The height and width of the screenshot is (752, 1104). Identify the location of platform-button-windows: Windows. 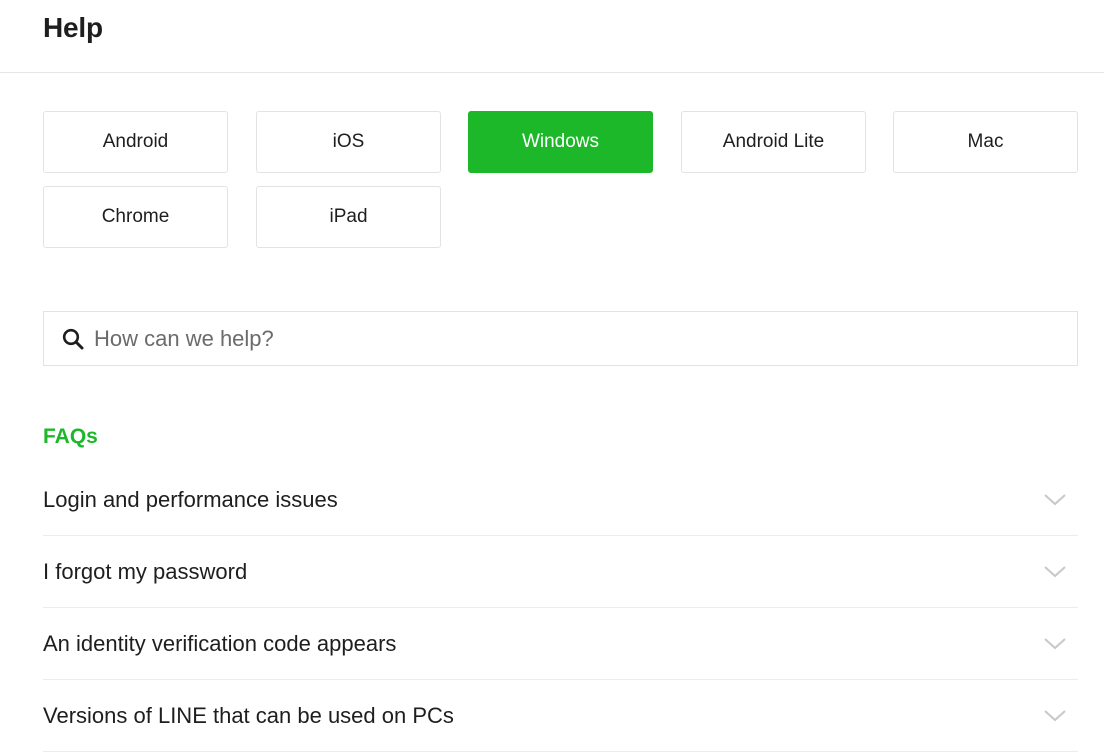
(560, 142).